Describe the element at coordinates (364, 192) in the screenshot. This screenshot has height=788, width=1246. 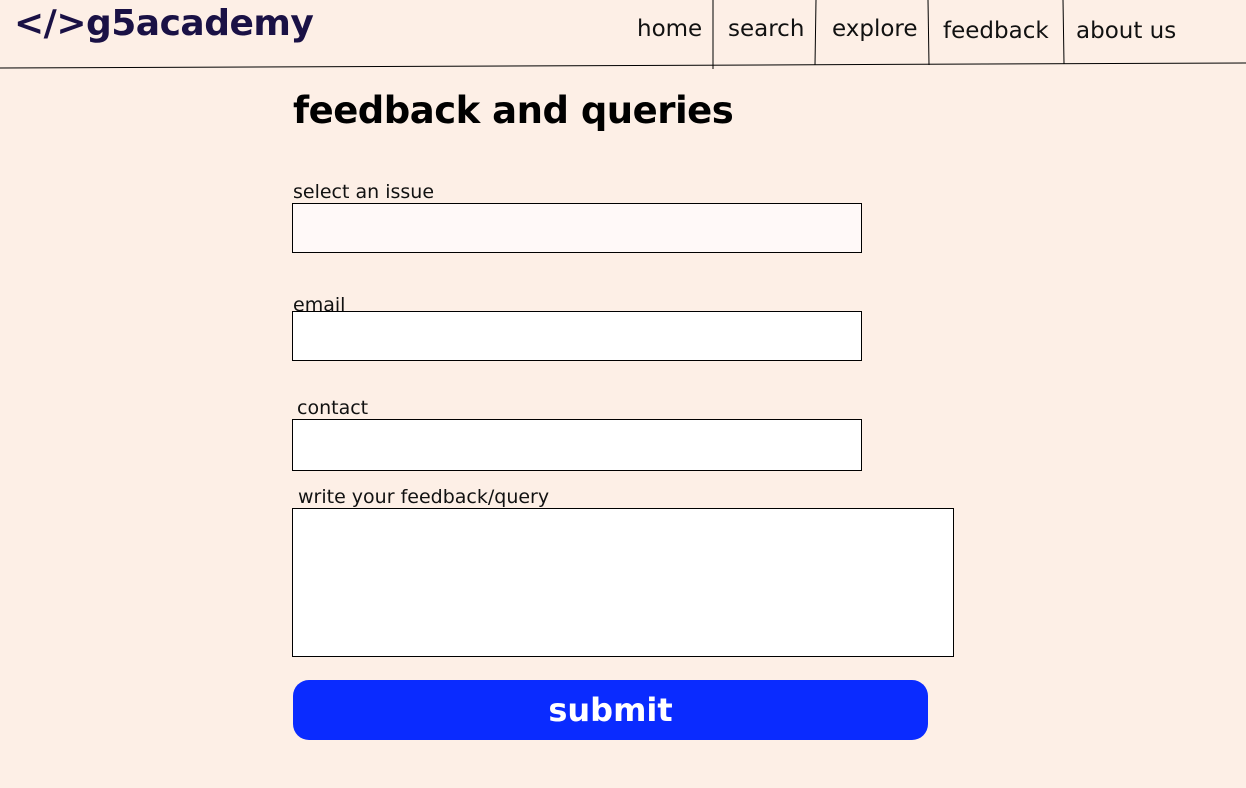
I see `issue-label: select an issue` at that location.